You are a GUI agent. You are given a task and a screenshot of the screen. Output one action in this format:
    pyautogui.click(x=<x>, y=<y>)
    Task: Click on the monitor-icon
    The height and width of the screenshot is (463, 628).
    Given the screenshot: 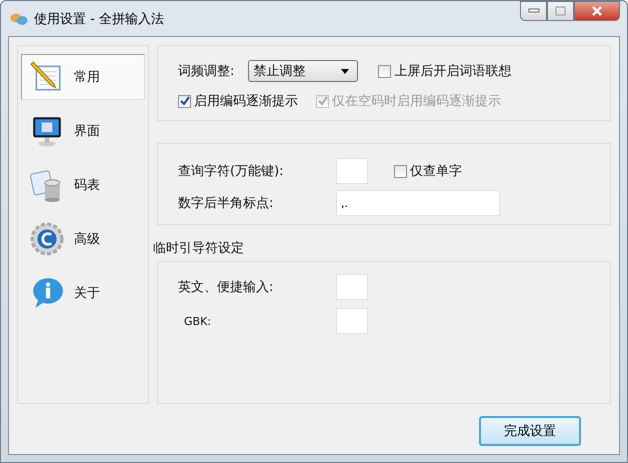 What is the action you would take?
    pyautogui.click(x=47, y=131)
    